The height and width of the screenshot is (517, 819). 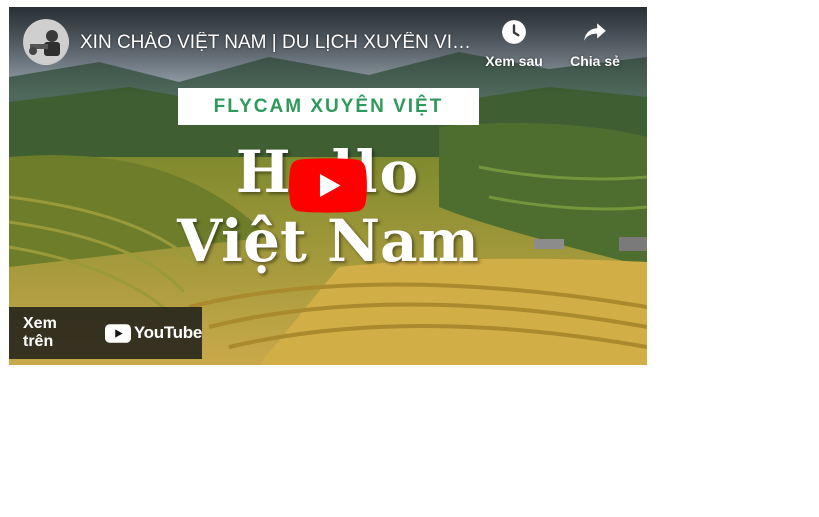 What do you see at coordinates (167, 332) in the screenshot?
I see `youtube-wordmark: YouTube` at bounding box center [167, 332].